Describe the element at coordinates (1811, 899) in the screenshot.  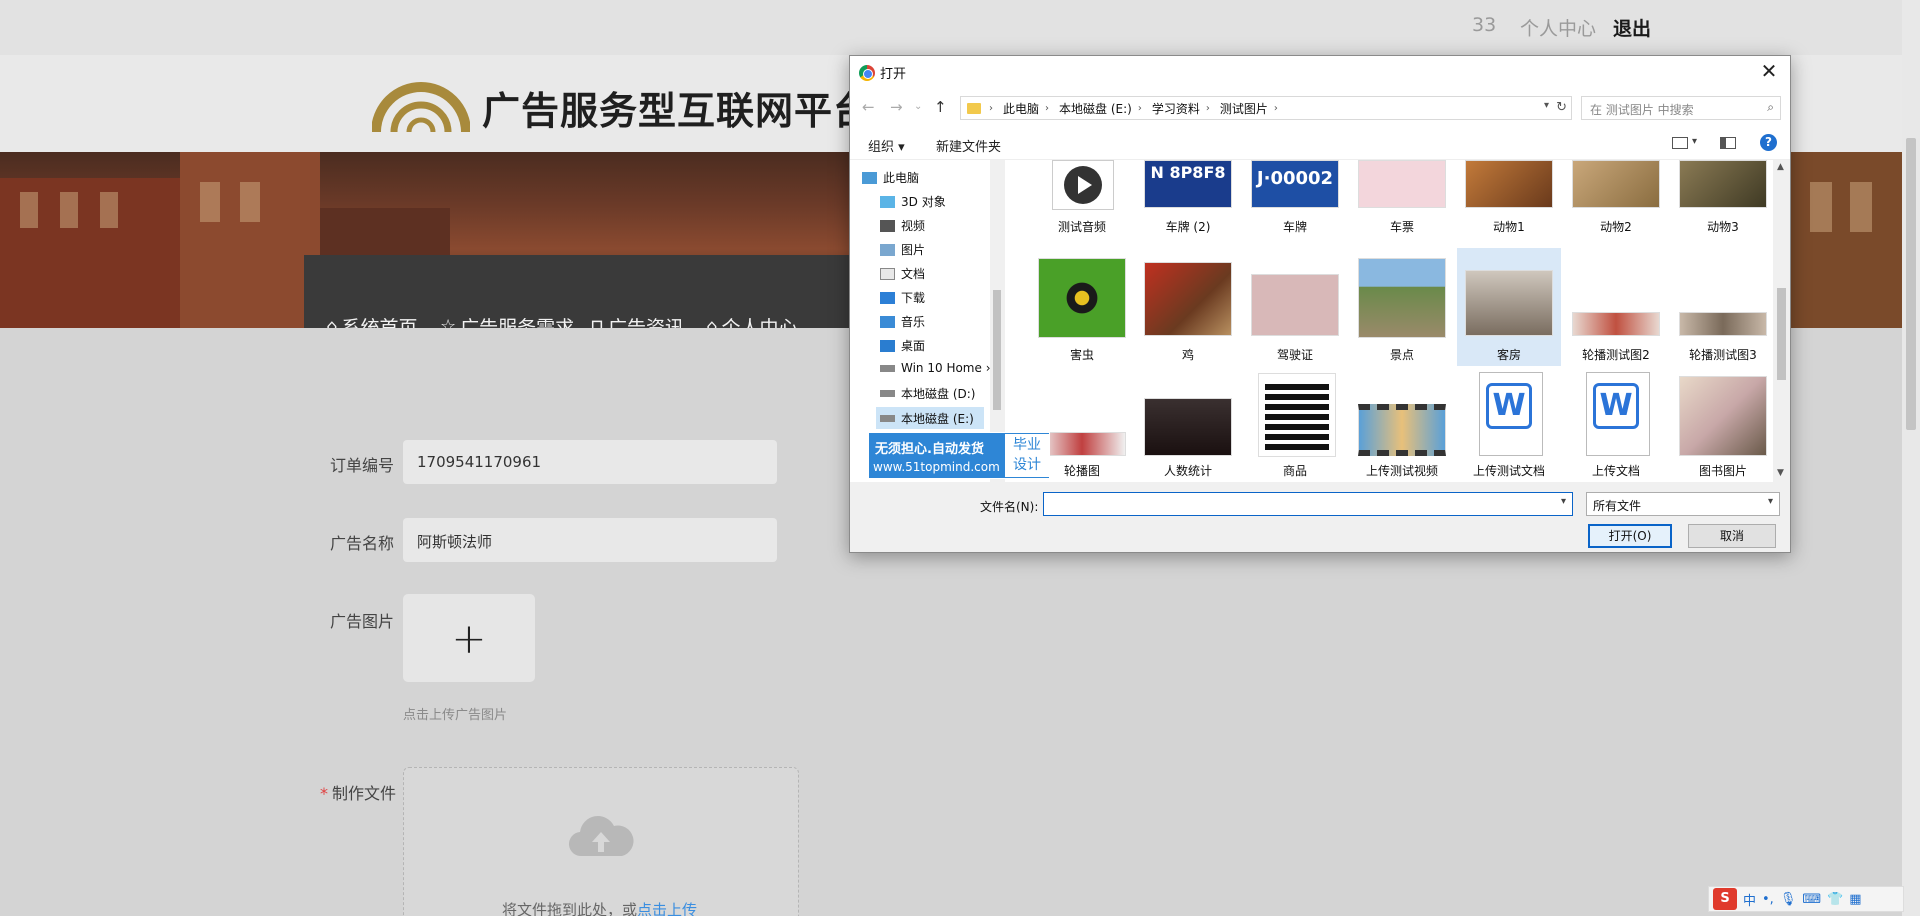
I see `keyboard-icon: ⌨` at that location.